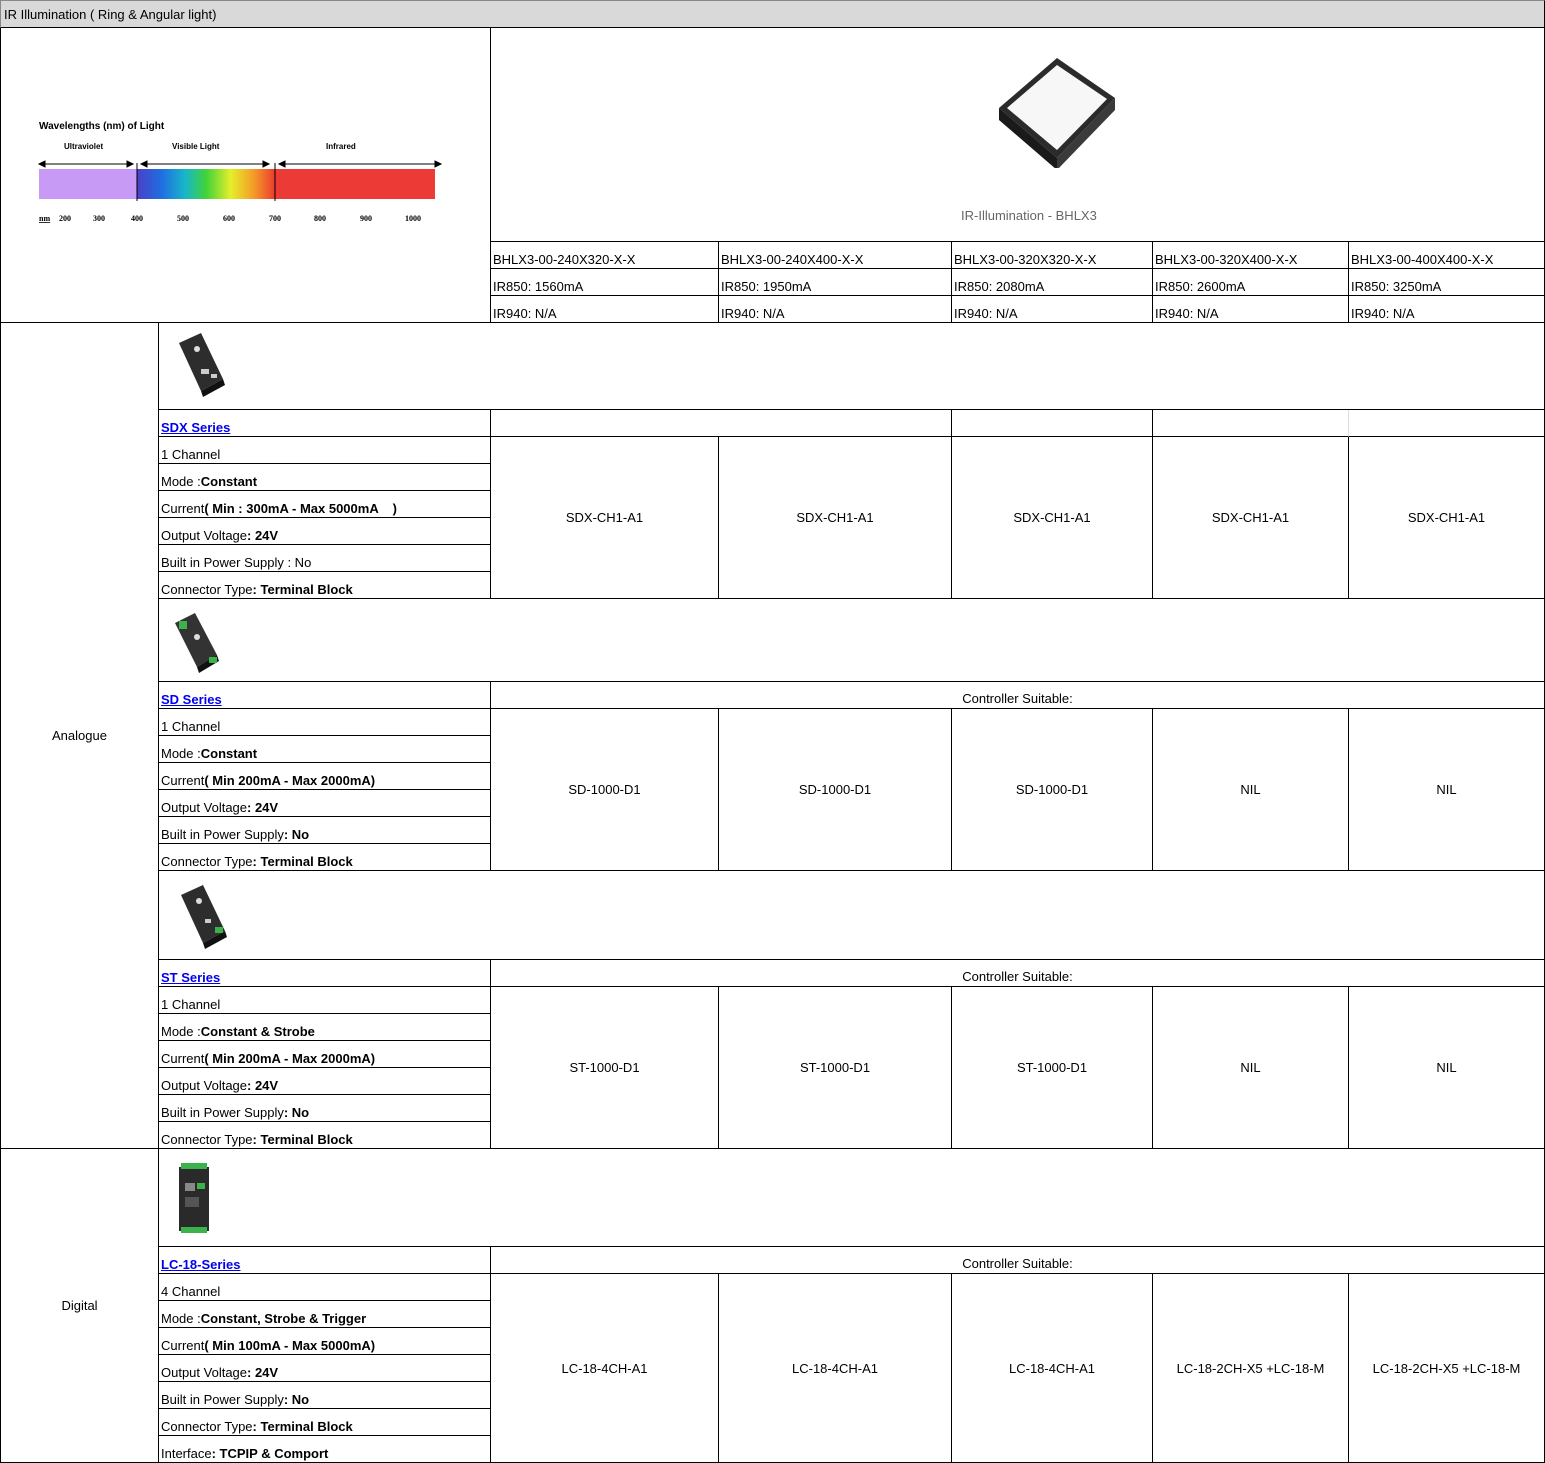 The height and width of the screenshot is (1463, 1545). I want to click on svg-text: 400, so click(137, 218).